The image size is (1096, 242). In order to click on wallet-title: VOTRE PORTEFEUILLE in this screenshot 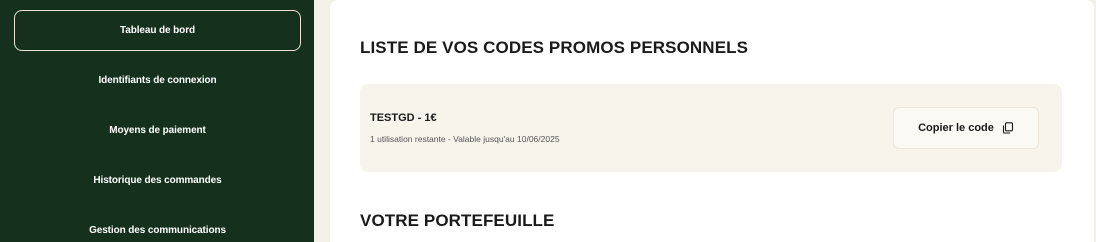, I will do `click(457, 220)`.